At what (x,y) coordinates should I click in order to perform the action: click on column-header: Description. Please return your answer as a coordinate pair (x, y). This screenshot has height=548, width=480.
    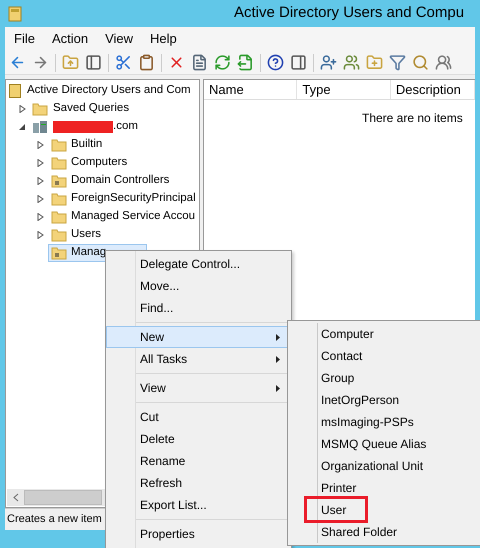
    Looking at the image, I should click on (432, 89).